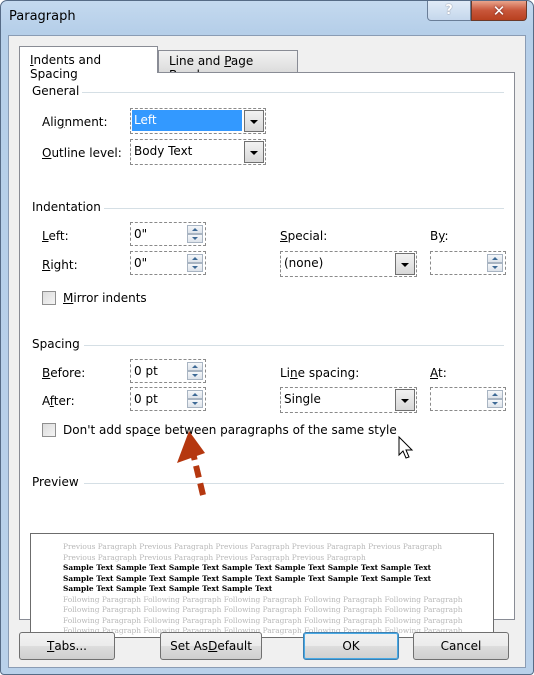  I want to click on right-indent-spinner: 0", so click(168, 263).